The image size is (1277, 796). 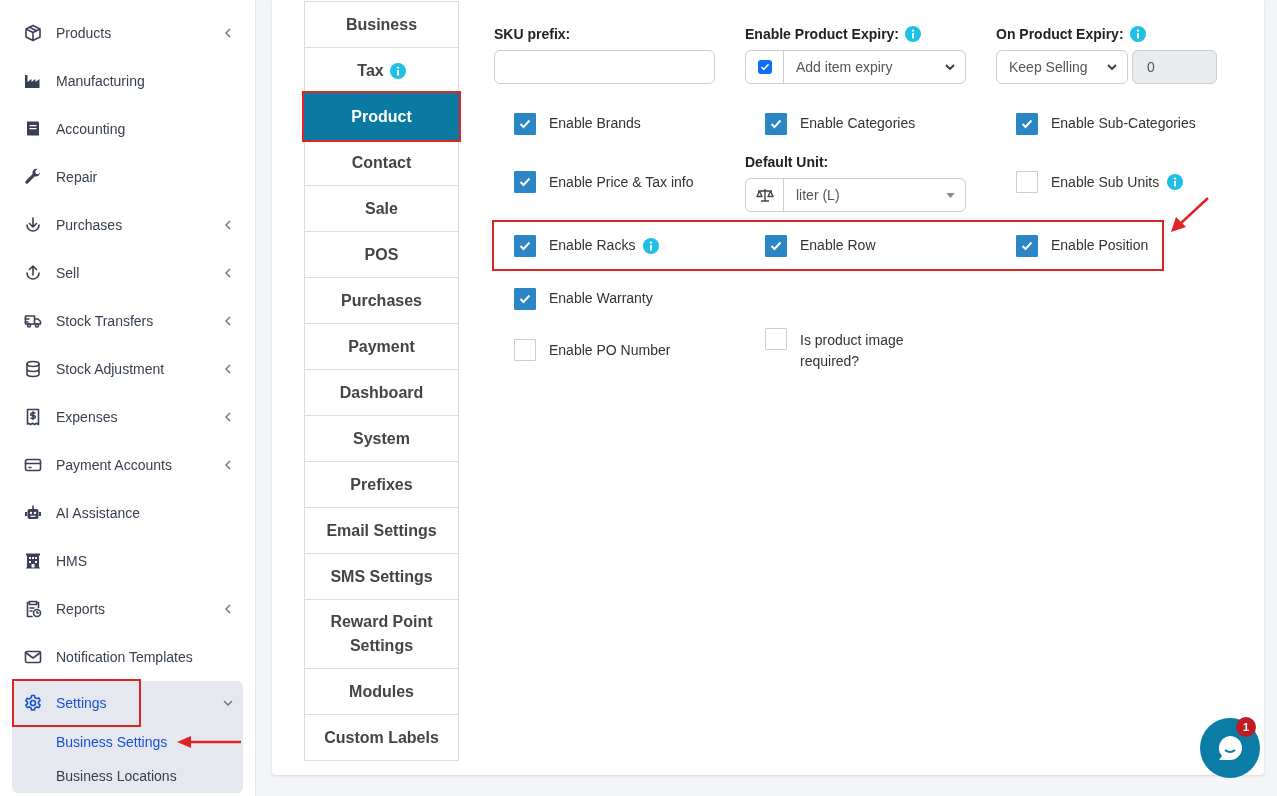 I want to click on checkbox-label: Enable Row, so click(x=838, y=245).